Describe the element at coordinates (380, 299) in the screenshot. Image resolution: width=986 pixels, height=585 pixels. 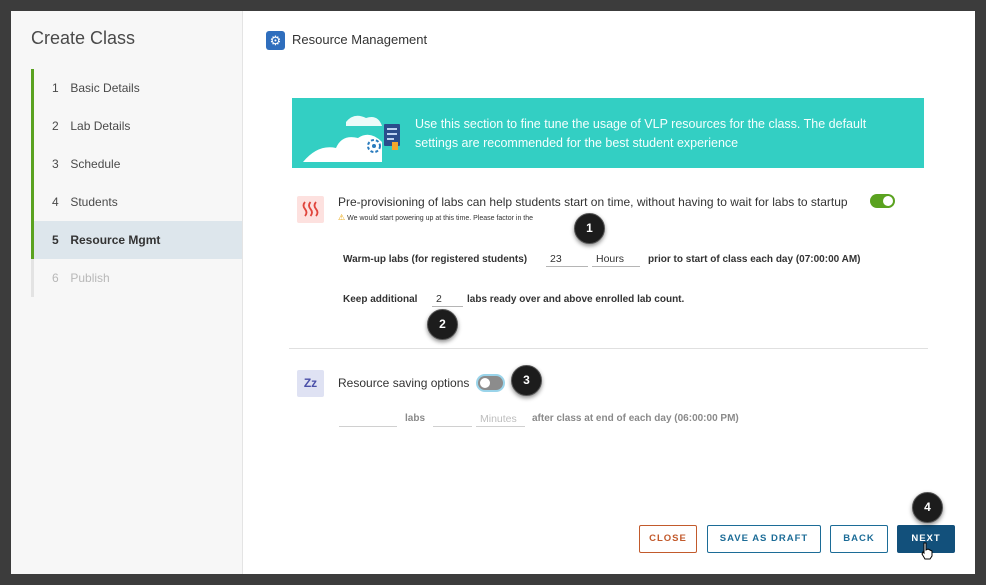
I see `keep-label: Keep additional` at that location.